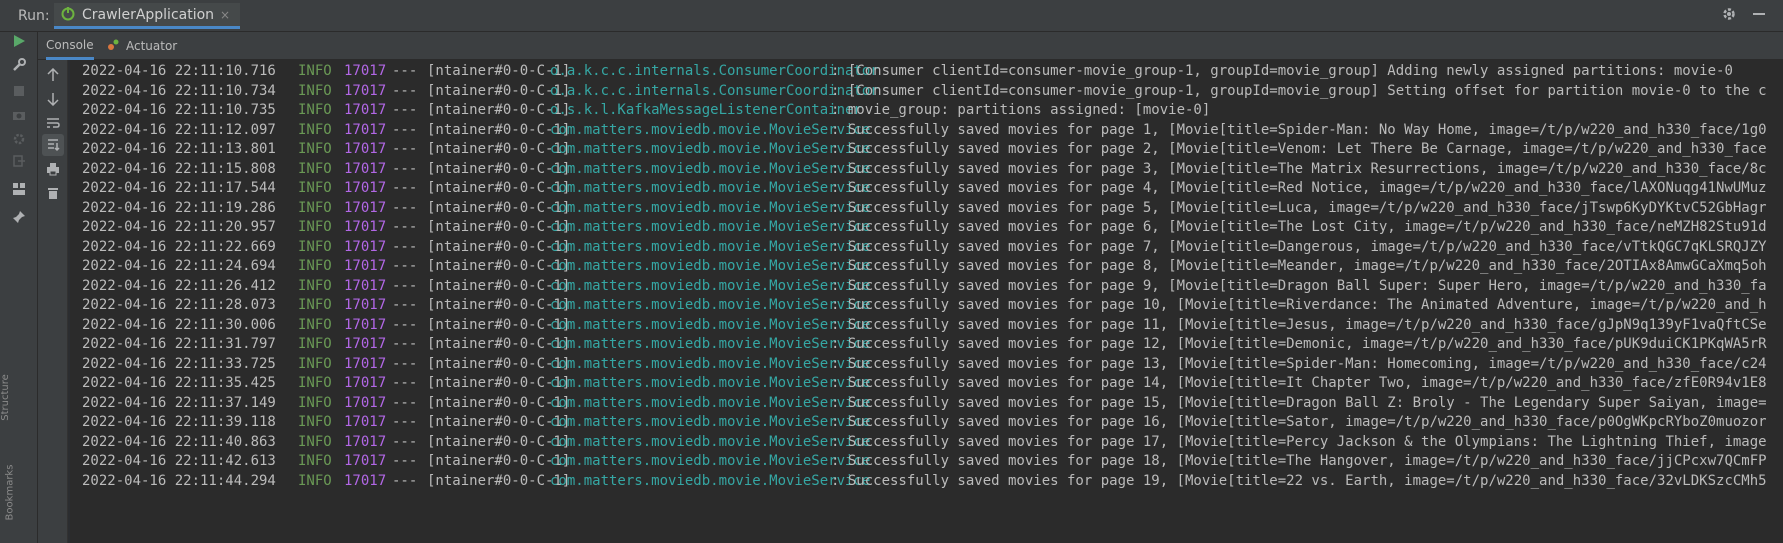  Describe the element at coordinates (1759, 16) in the screenshot. I see `minimize-icon` at that location.